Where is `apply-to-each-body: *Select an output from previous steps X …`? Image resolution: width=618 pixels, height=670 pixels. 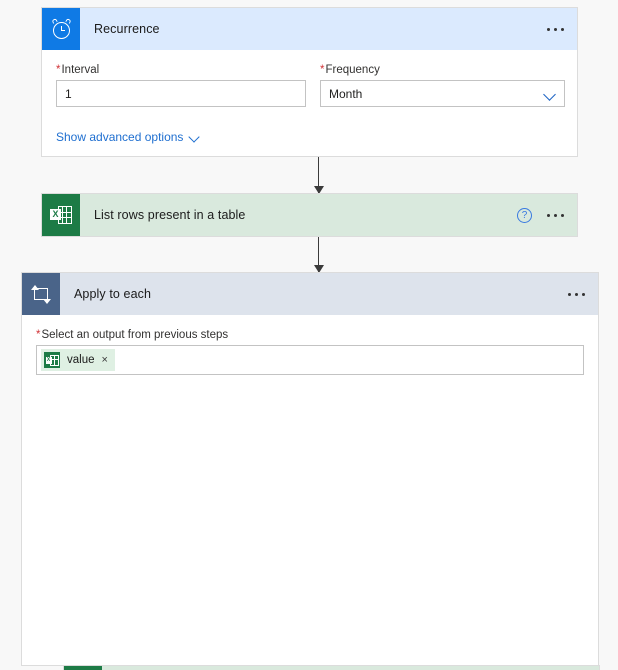 apply-to-each-body: *Select an output from previous steps X … is located at coordinates (310, 345).